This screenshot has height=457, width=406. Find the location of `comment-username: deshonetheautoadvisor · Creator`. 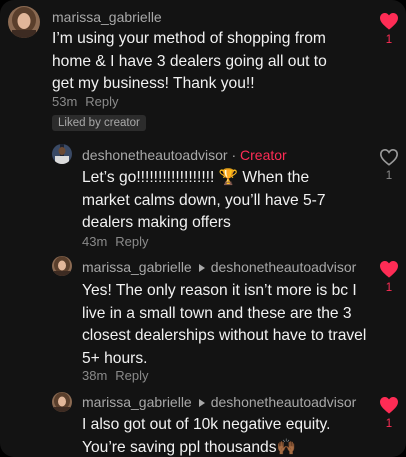

comment-username: deshonetheautoadvisor · Creator is located at coordinates (184, 155).